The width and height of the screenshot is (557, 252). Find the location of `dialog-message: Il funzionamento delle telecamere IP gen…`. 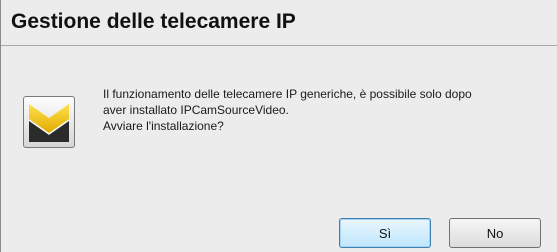

dialog-message: Il funzionamento delle telecamere IP gen… is located at coordinates (287, 110).